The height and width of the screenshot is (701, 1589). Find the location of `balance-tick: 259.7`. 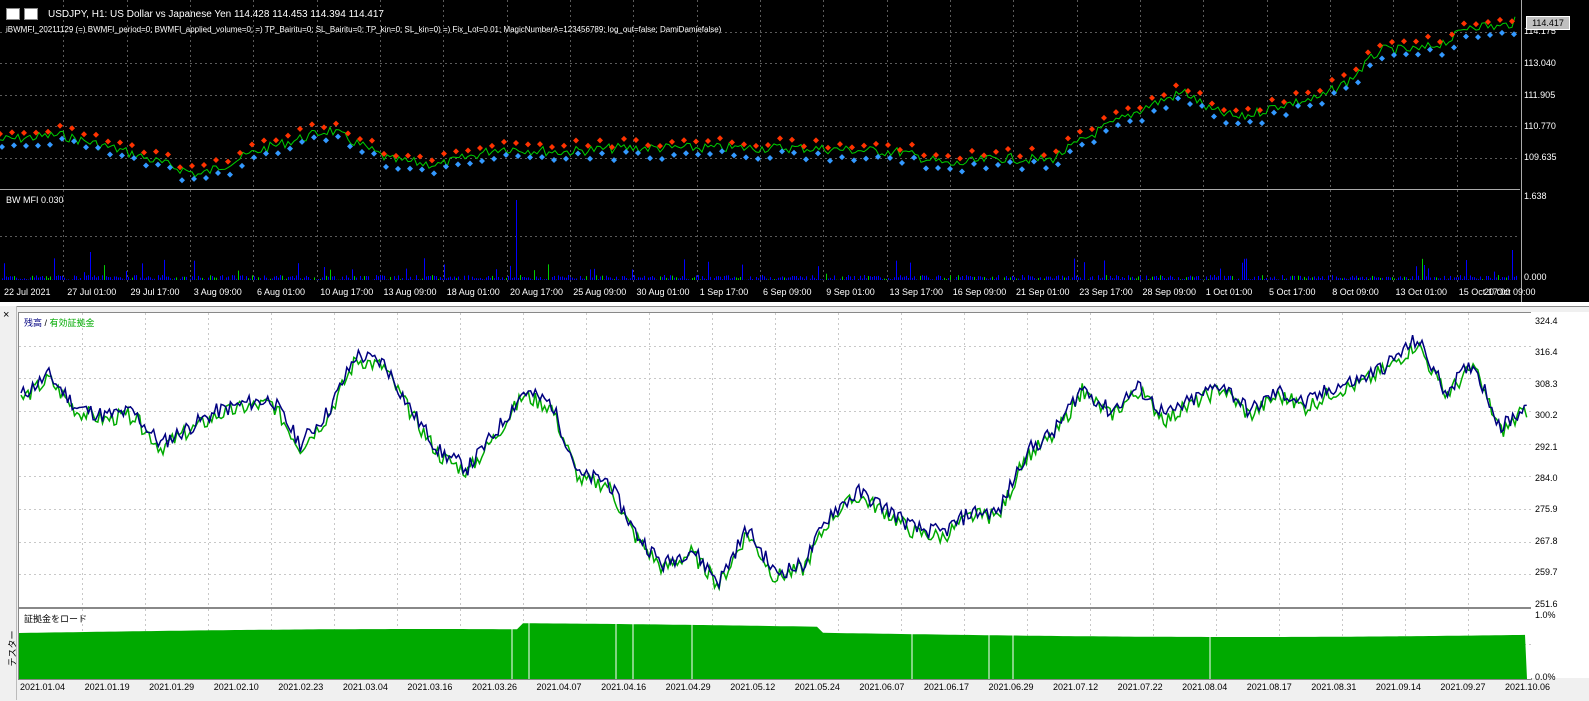

balance-tick: 259.7 is located at coordinates (1546, 572).